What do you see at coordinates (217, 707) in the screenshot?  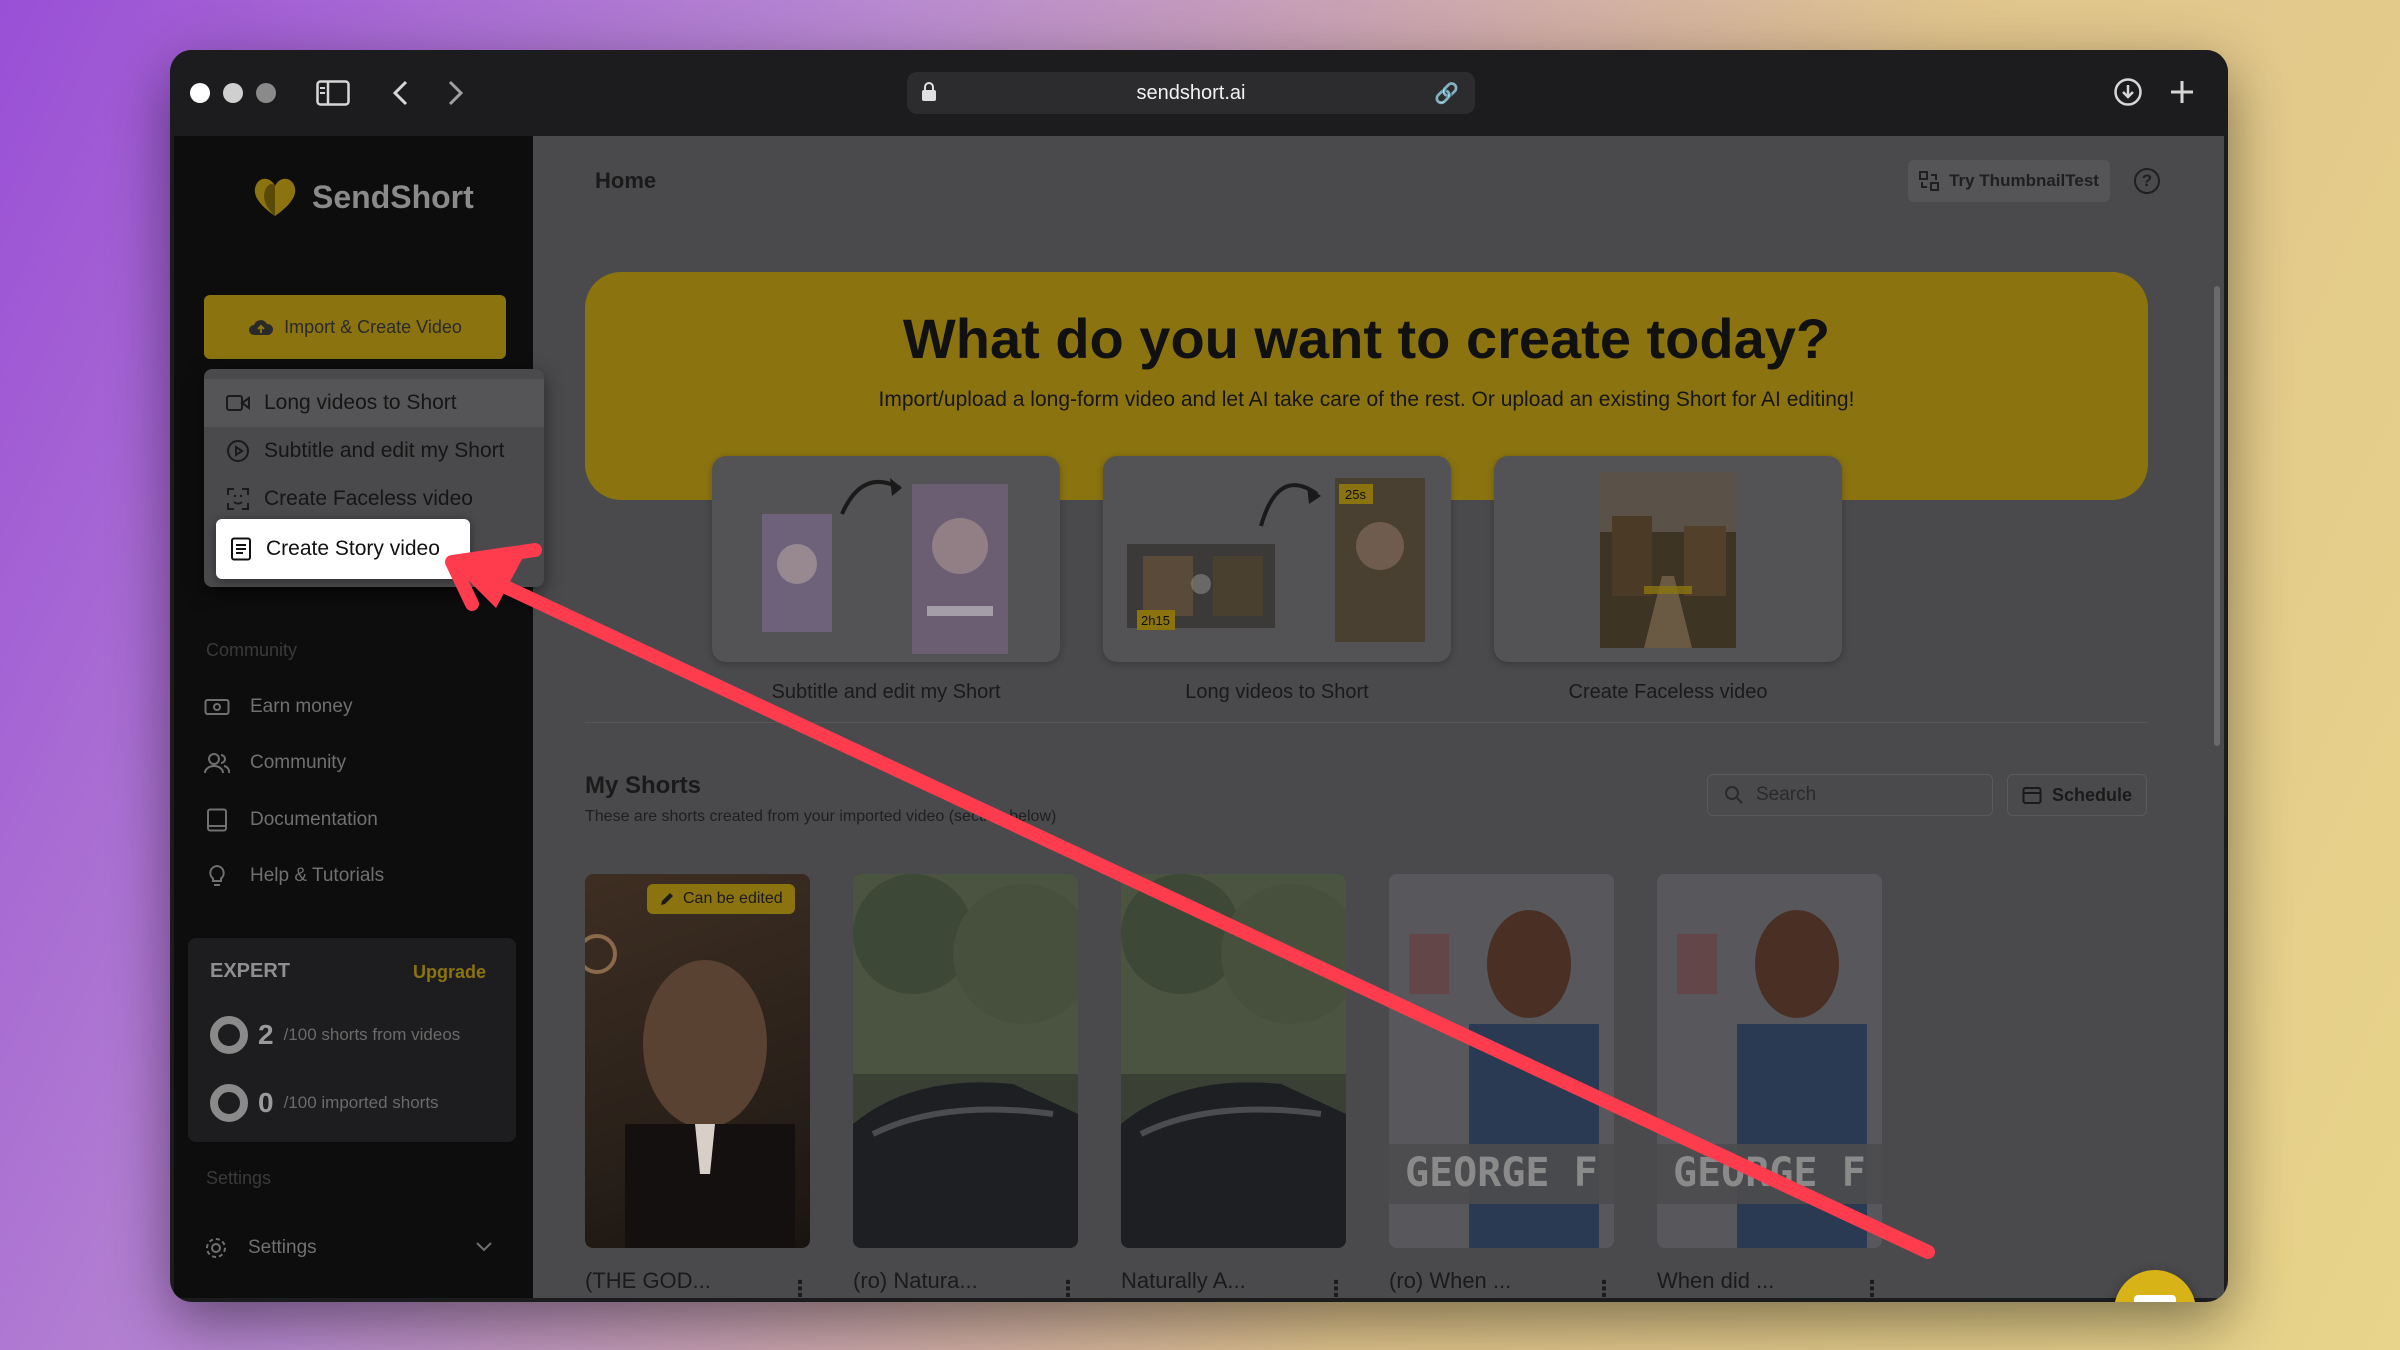 I see `money-icon` at bounding box center [217, 707].